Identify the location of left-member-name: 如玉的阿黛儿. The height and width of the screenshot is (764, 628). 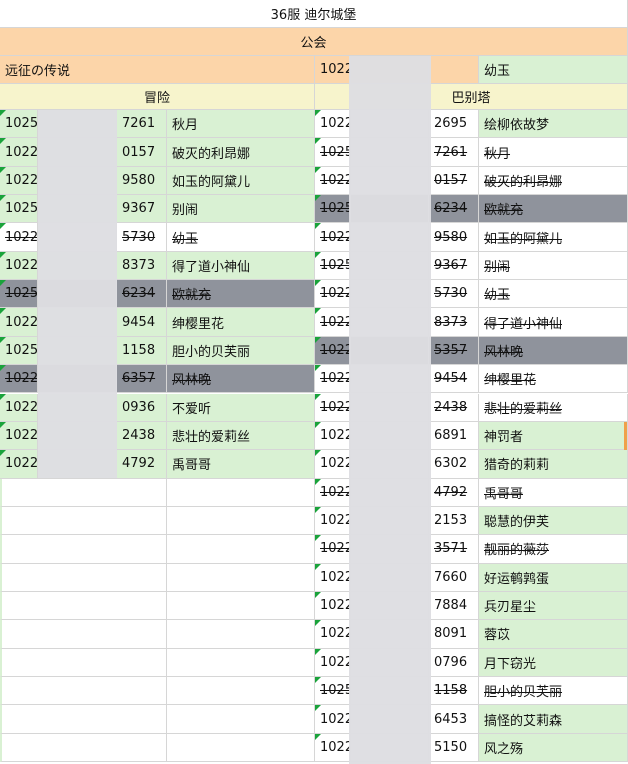
(241, 181).